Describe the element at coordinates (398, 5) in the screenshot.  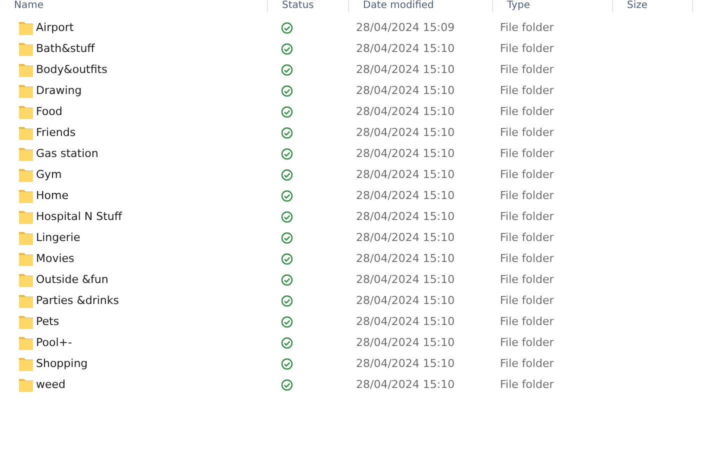
I see `column-header: Date modified` at that location.